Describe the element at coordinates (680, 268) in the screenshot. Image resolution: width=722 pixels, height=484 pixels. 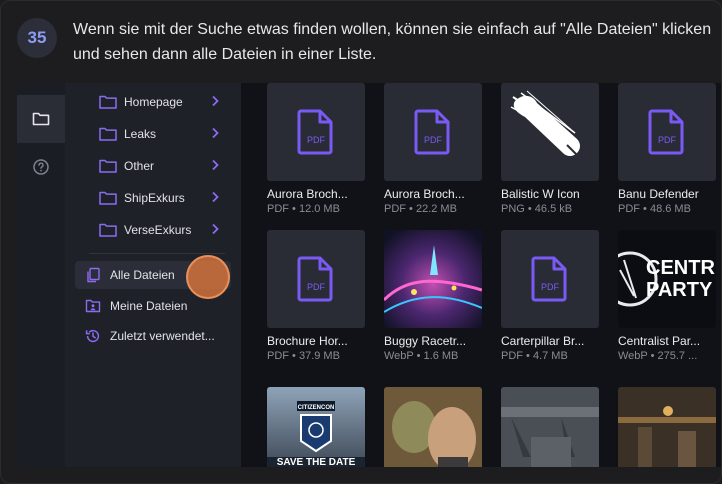
I see `party-text-line-1: CENTR` at that location.